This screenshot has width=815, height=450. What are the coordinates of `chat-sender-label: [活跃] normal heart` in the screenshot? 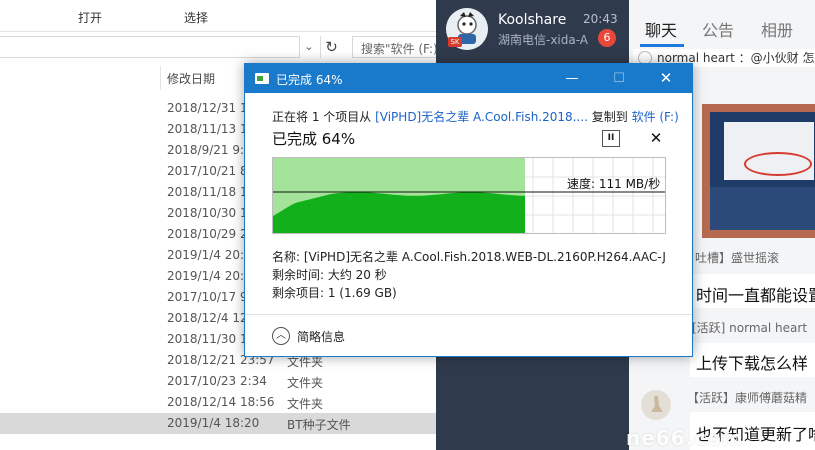 It's located at (750, 328).